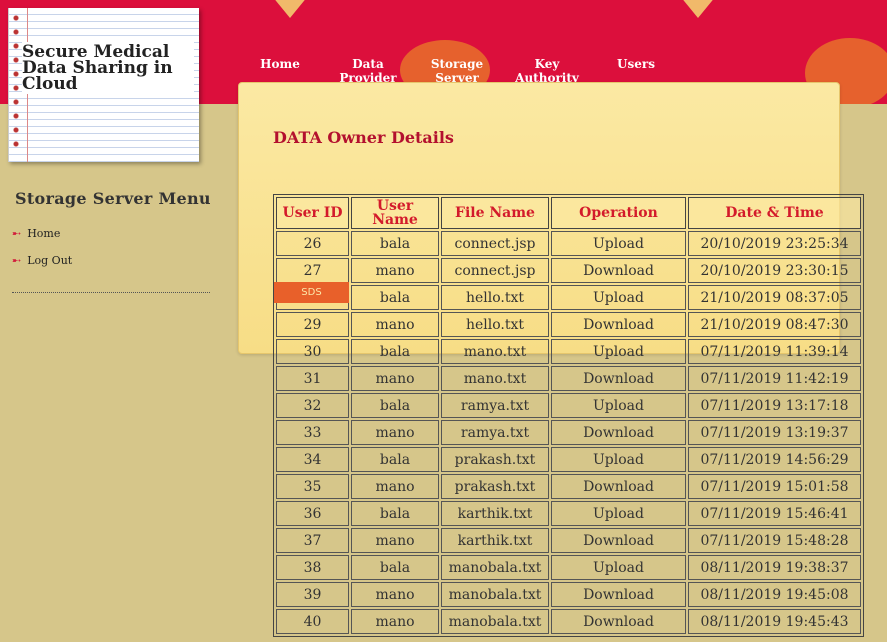 This screenshot has width=887, height=642. Describe the element at coordinates (312, 567) in the screenshot. I see `table-cell: 38` at that location.